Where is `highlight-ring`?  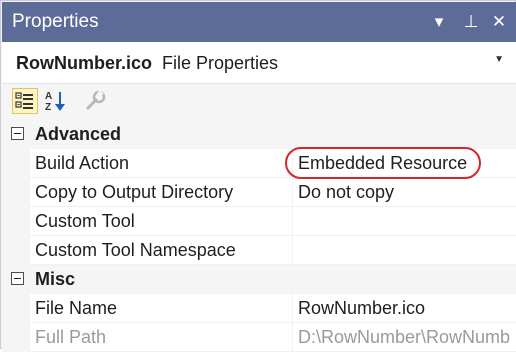
highlight-ring is located at coordinates (383, 163).